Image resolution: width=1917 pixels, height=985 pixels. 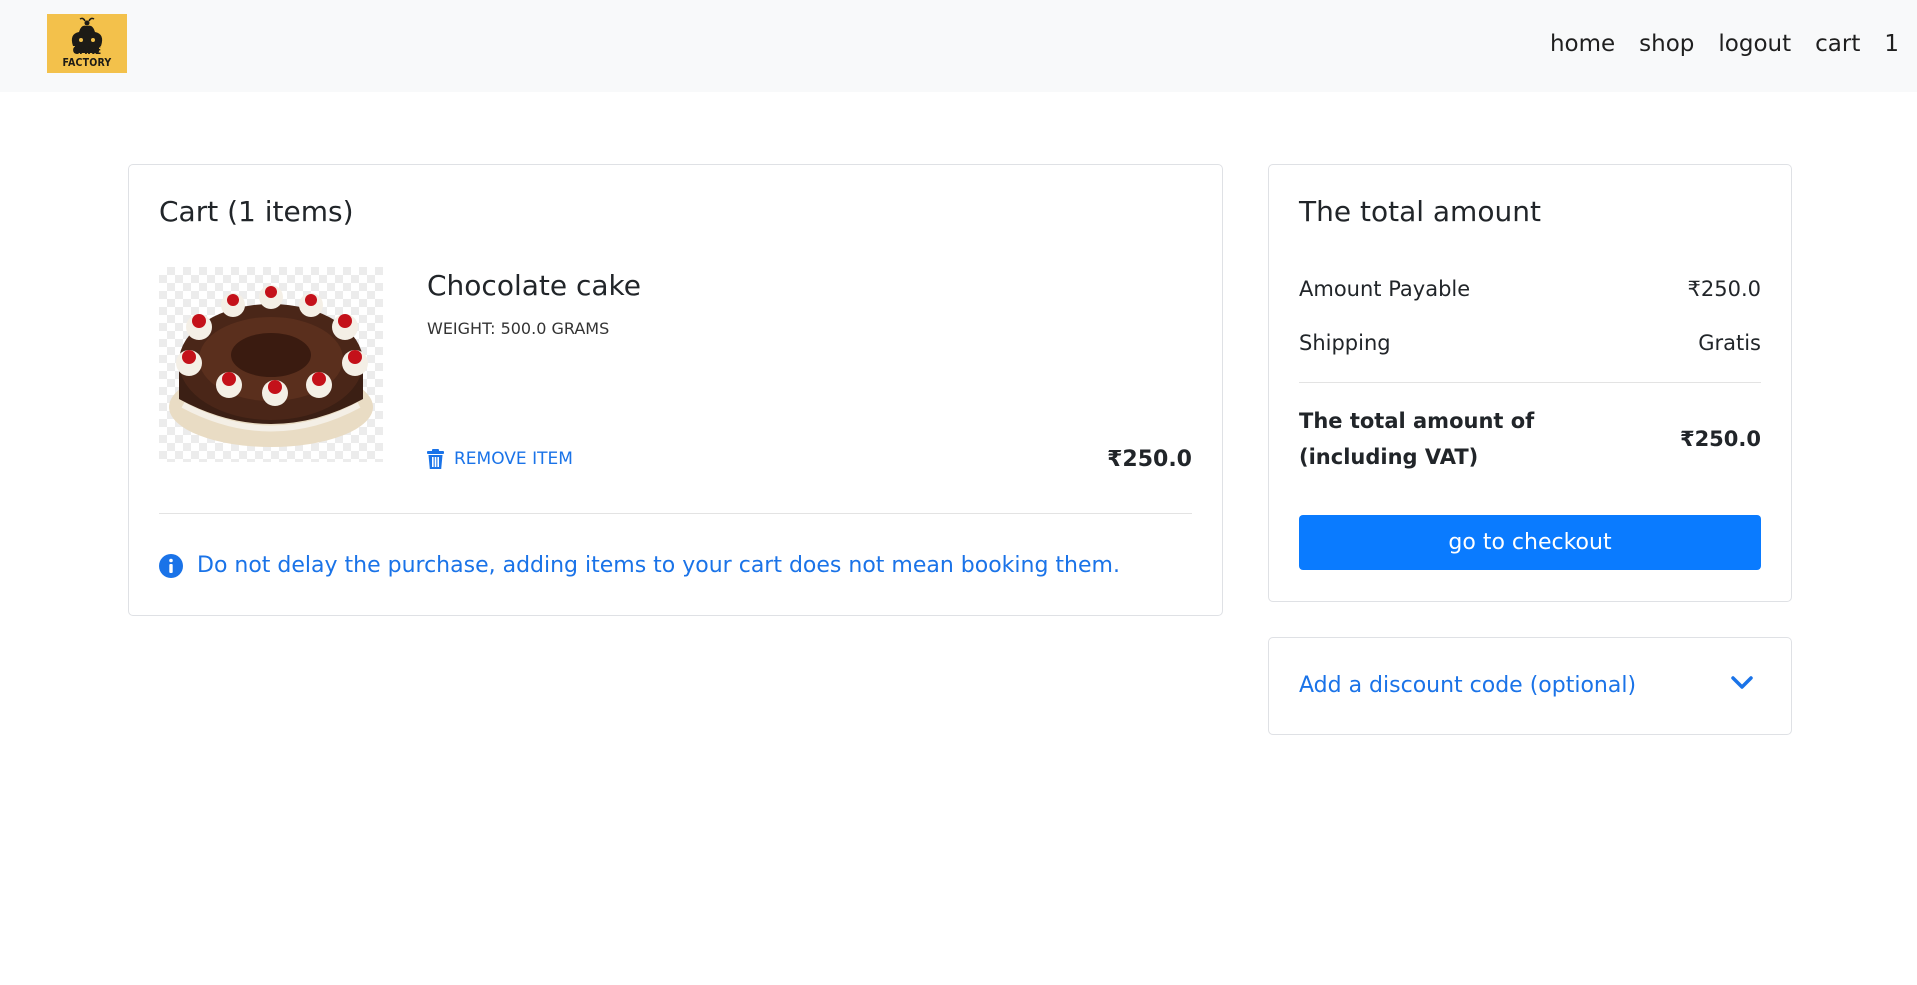 I want to click on cake-factory-logo: CAKE FACTORY, so click(x=87, y=43).